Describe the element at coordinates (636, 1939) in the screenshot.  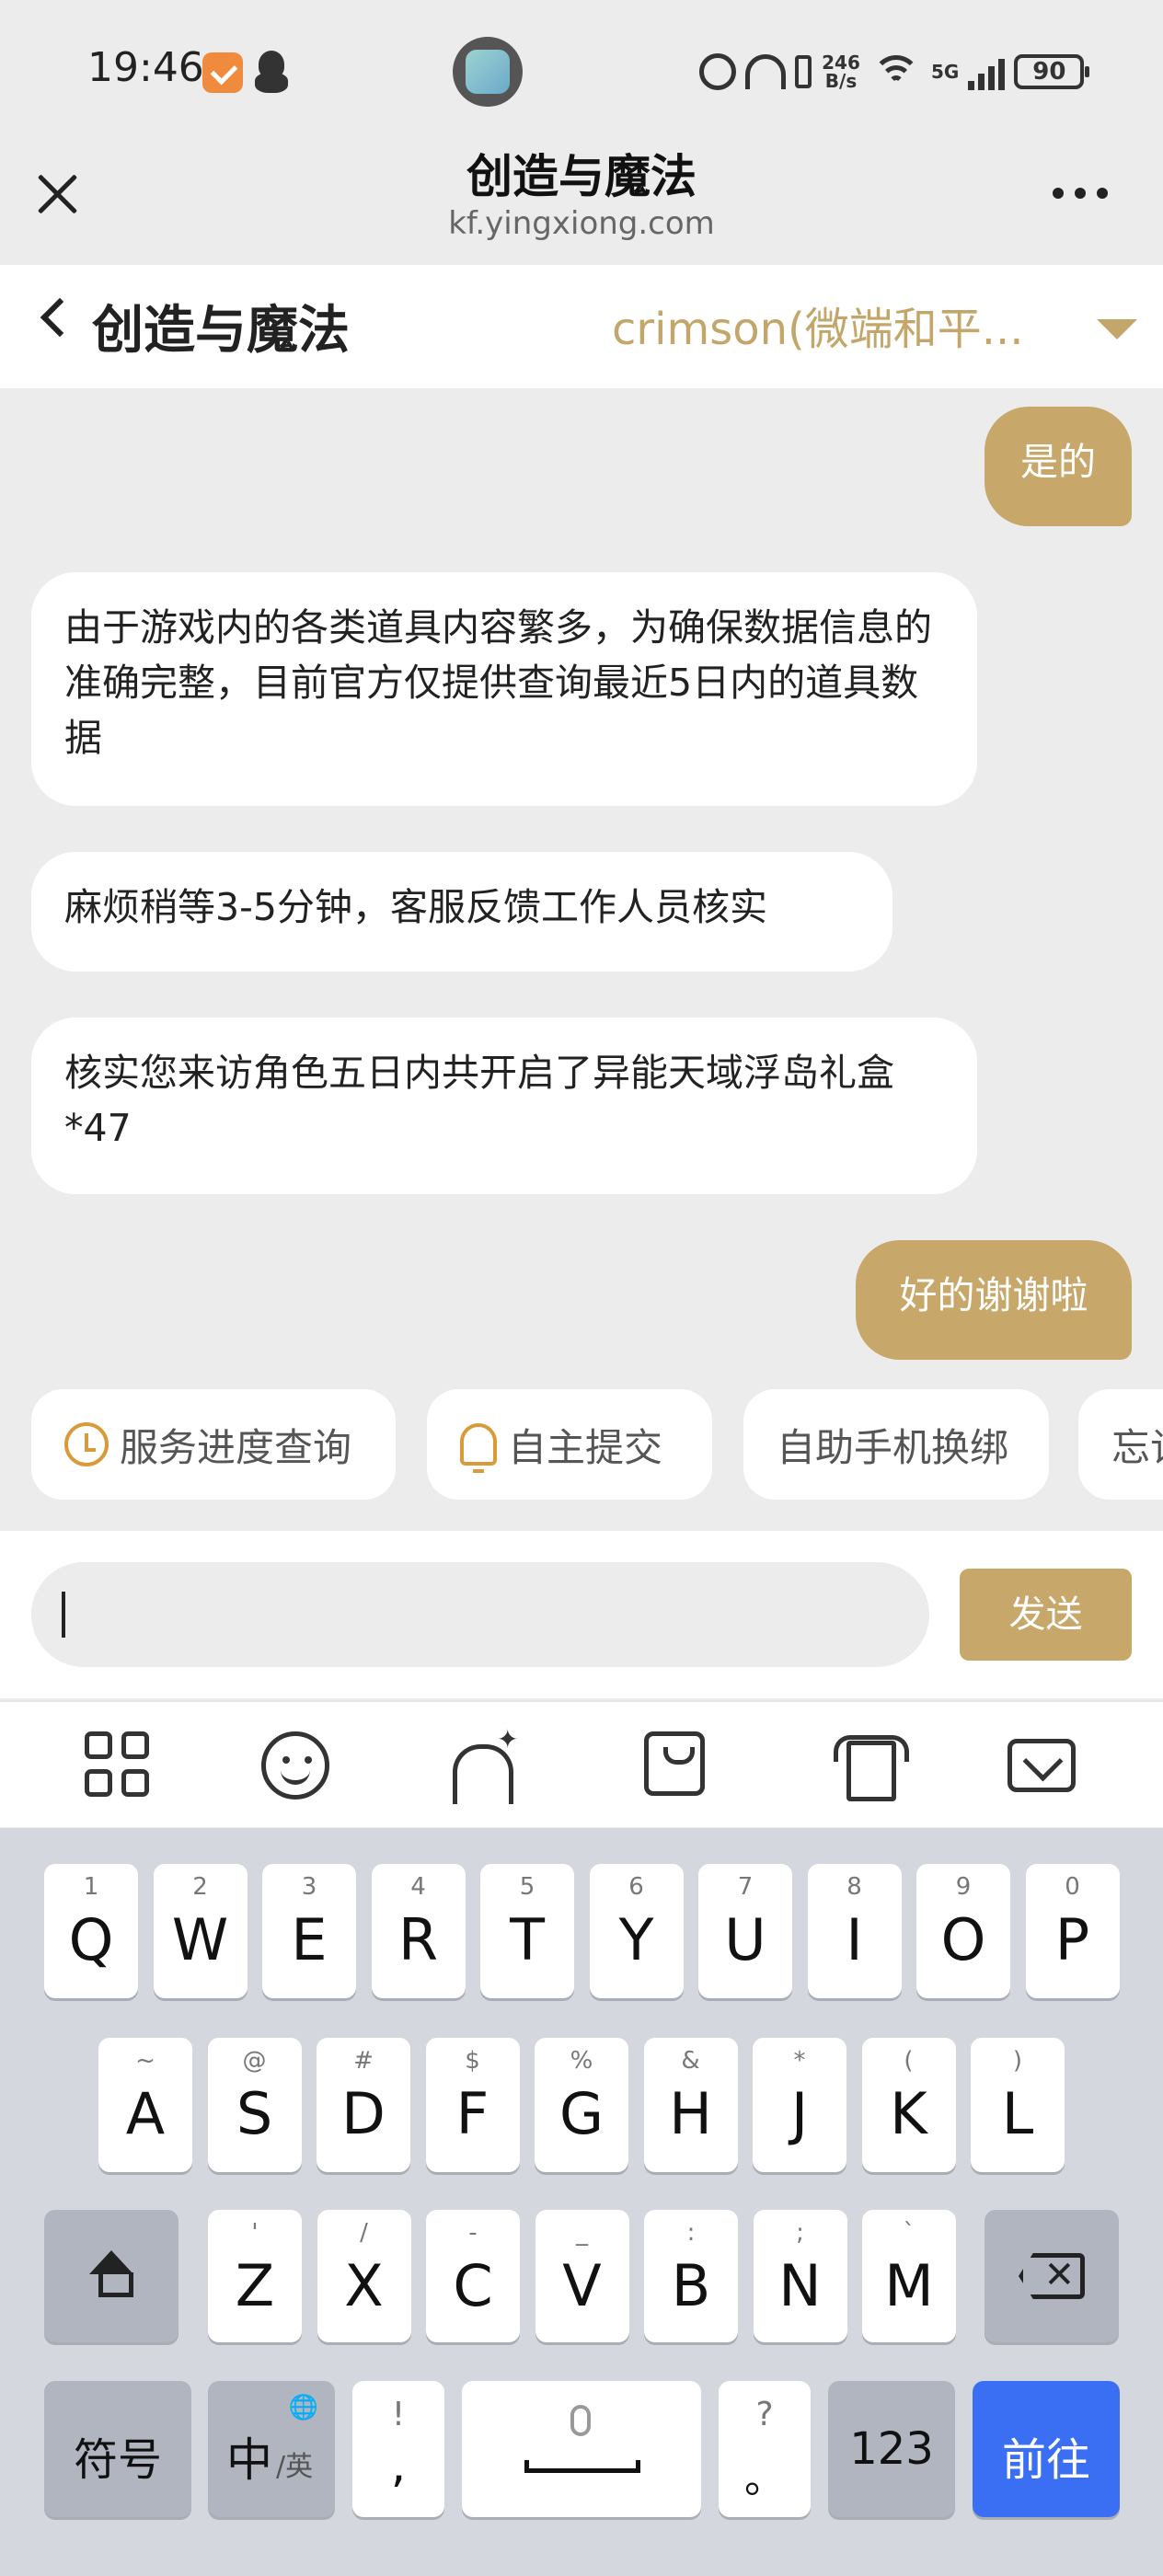
I see `key-label: Y` at that location.